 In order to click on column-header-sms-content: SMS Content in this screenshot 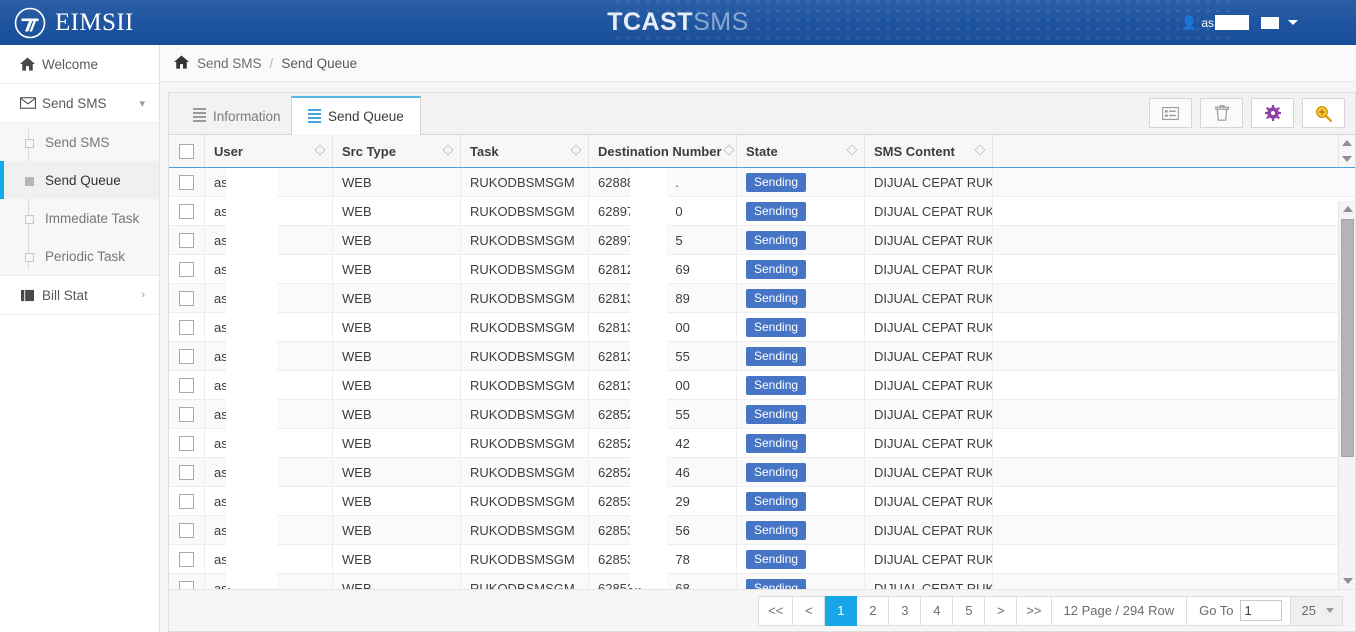, I will do `click(929, 151)`.